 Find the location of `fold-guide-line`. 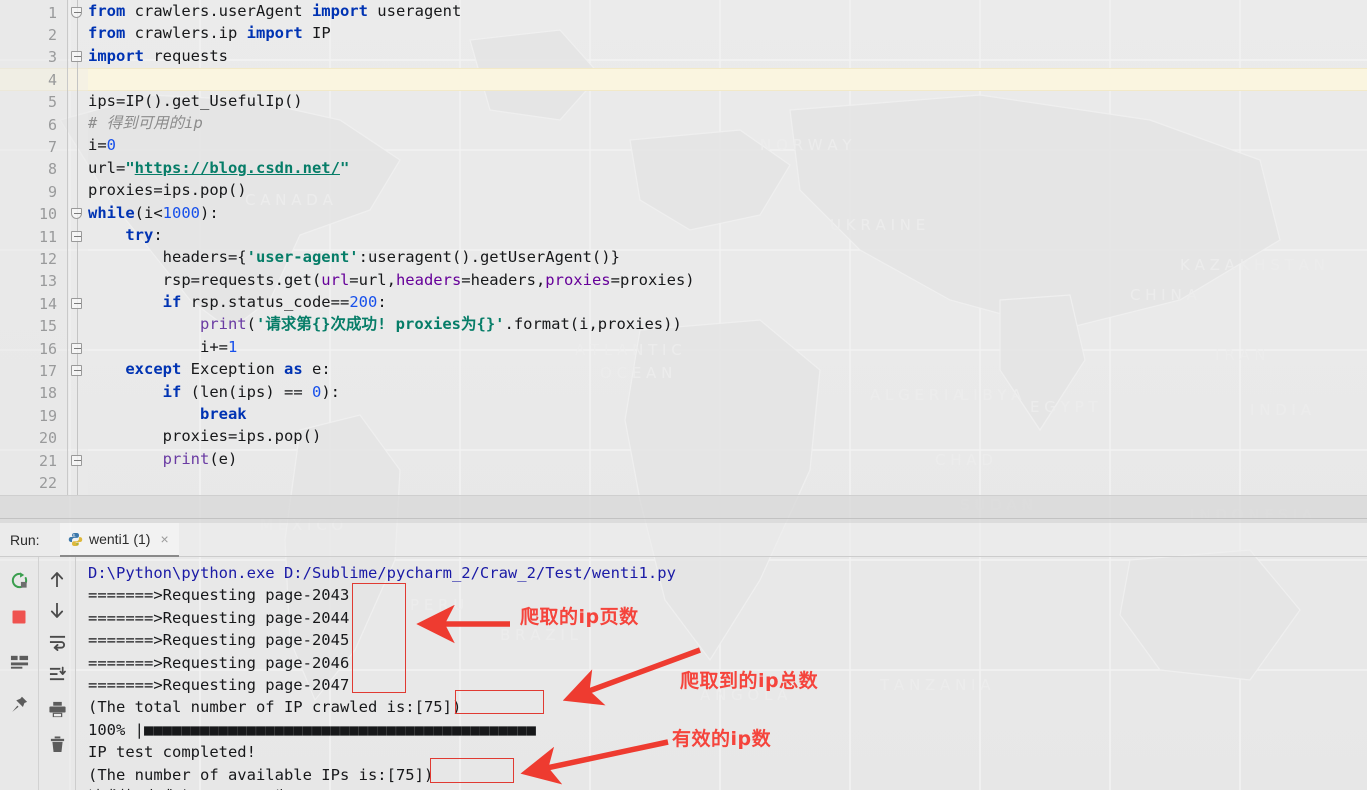

fold-guide-line is located at coordinates (77, 247).